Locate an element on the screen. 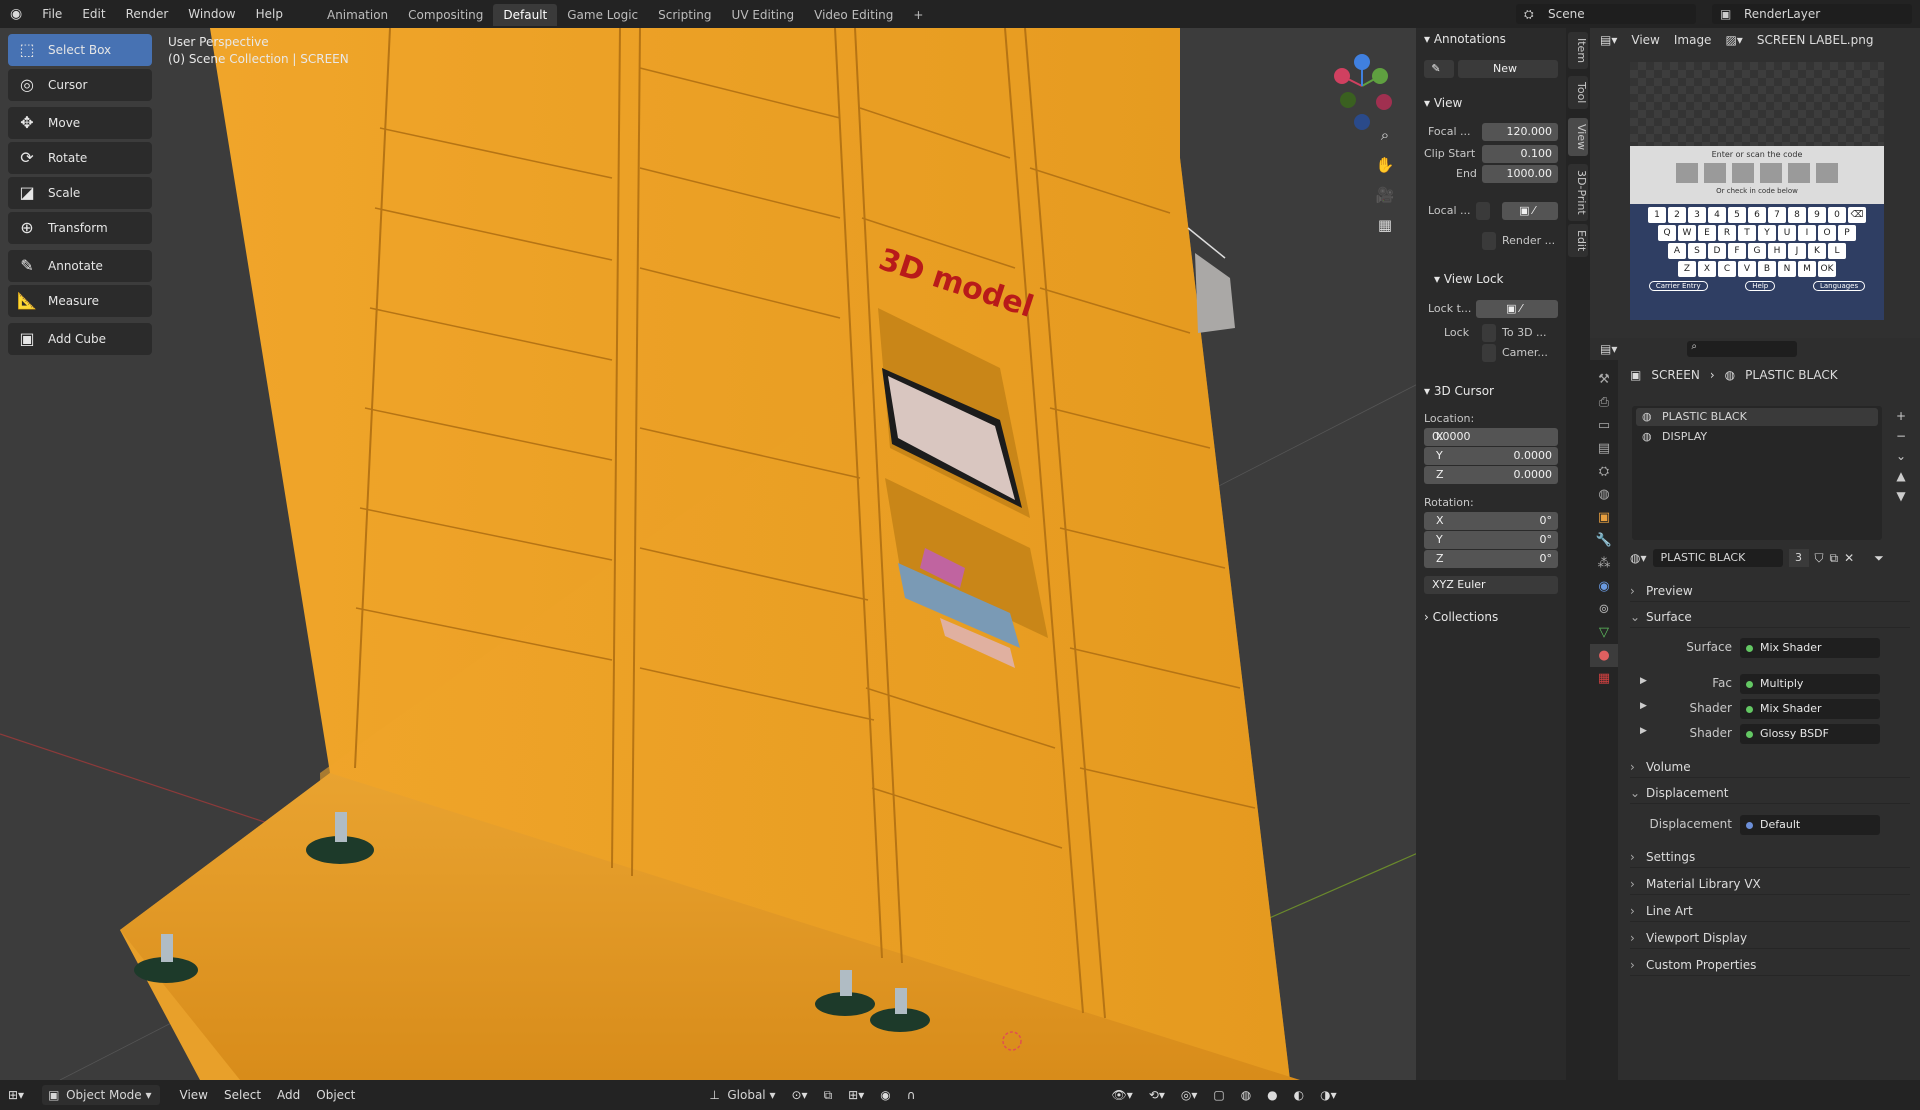 This screenshot has height=1110, width=1920. gizmo-icon: ⟲▾ is located at coordinates (1157, 1095).